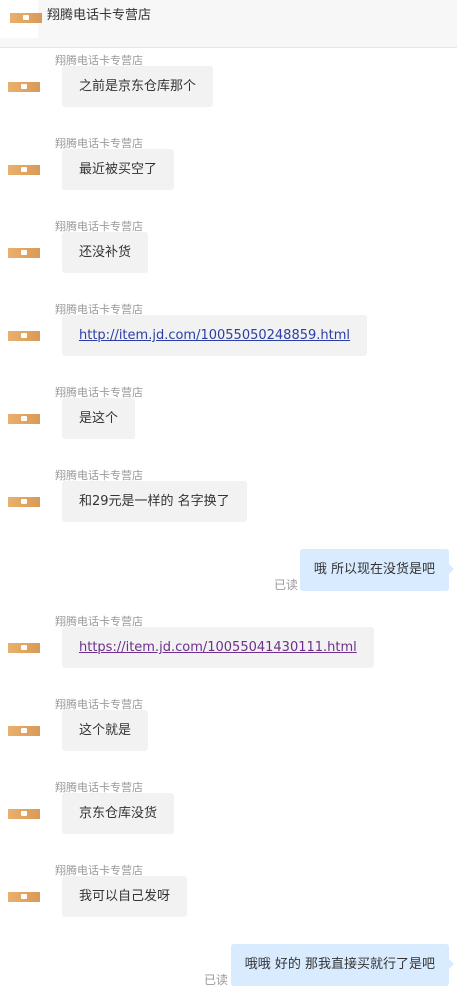  I want to click on message-incoming: 翔腾电话卡专营店 京东仓库没货, so click(228, 810).